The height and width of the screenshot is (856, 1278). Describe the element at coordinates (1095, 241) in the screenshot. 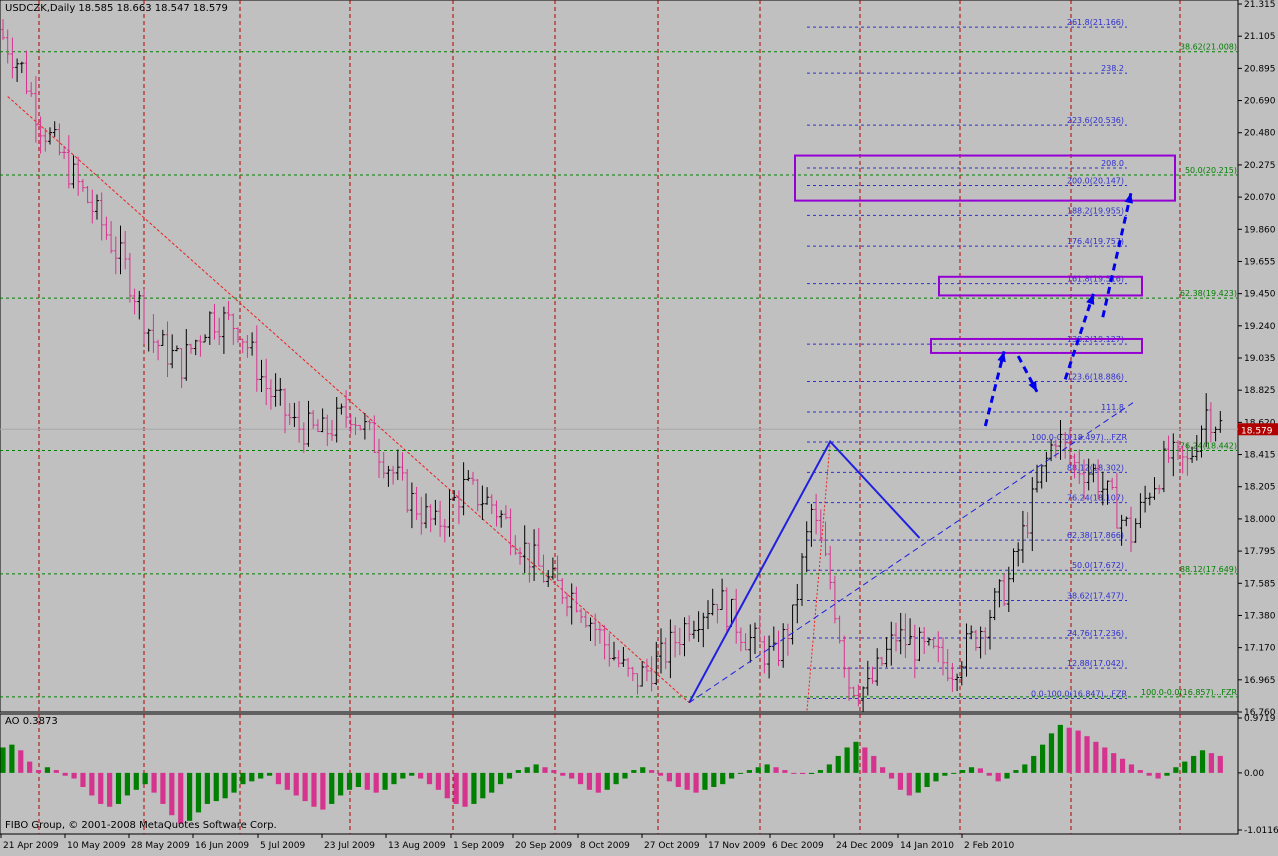

I see `fib-level-label: 176.4(19.757)` at that location.